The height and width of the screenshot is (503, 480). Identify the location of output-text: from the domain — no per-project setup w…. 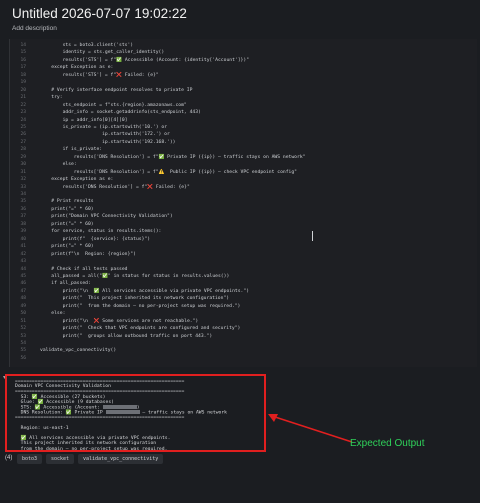
(91, 449).